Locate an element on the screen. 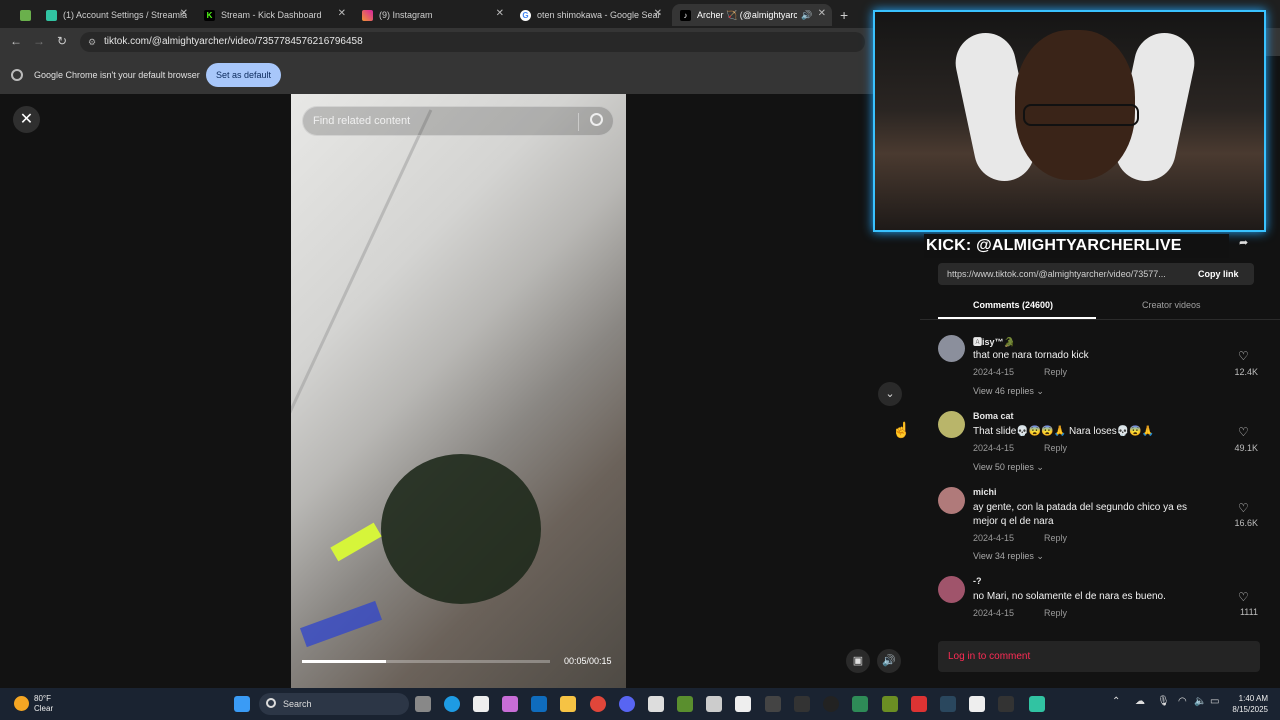  view-replies-button: View 46 replies ⌄ is located at coordinates (1008, 391).